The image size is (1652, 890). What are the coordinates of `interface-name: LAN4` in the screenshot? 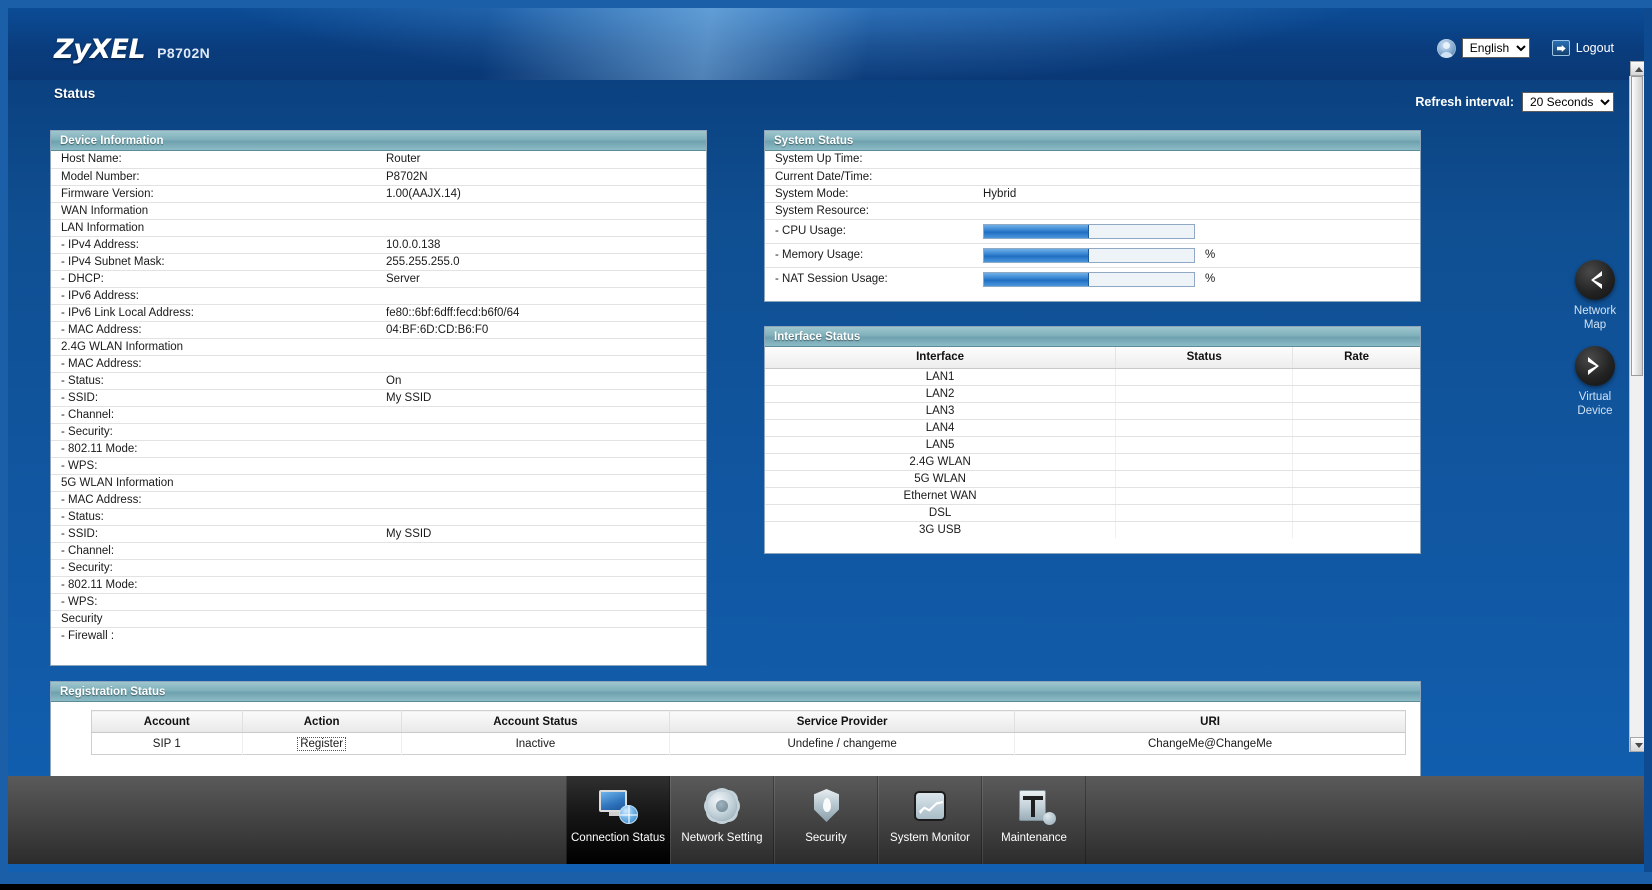 It's located at (941, 428).